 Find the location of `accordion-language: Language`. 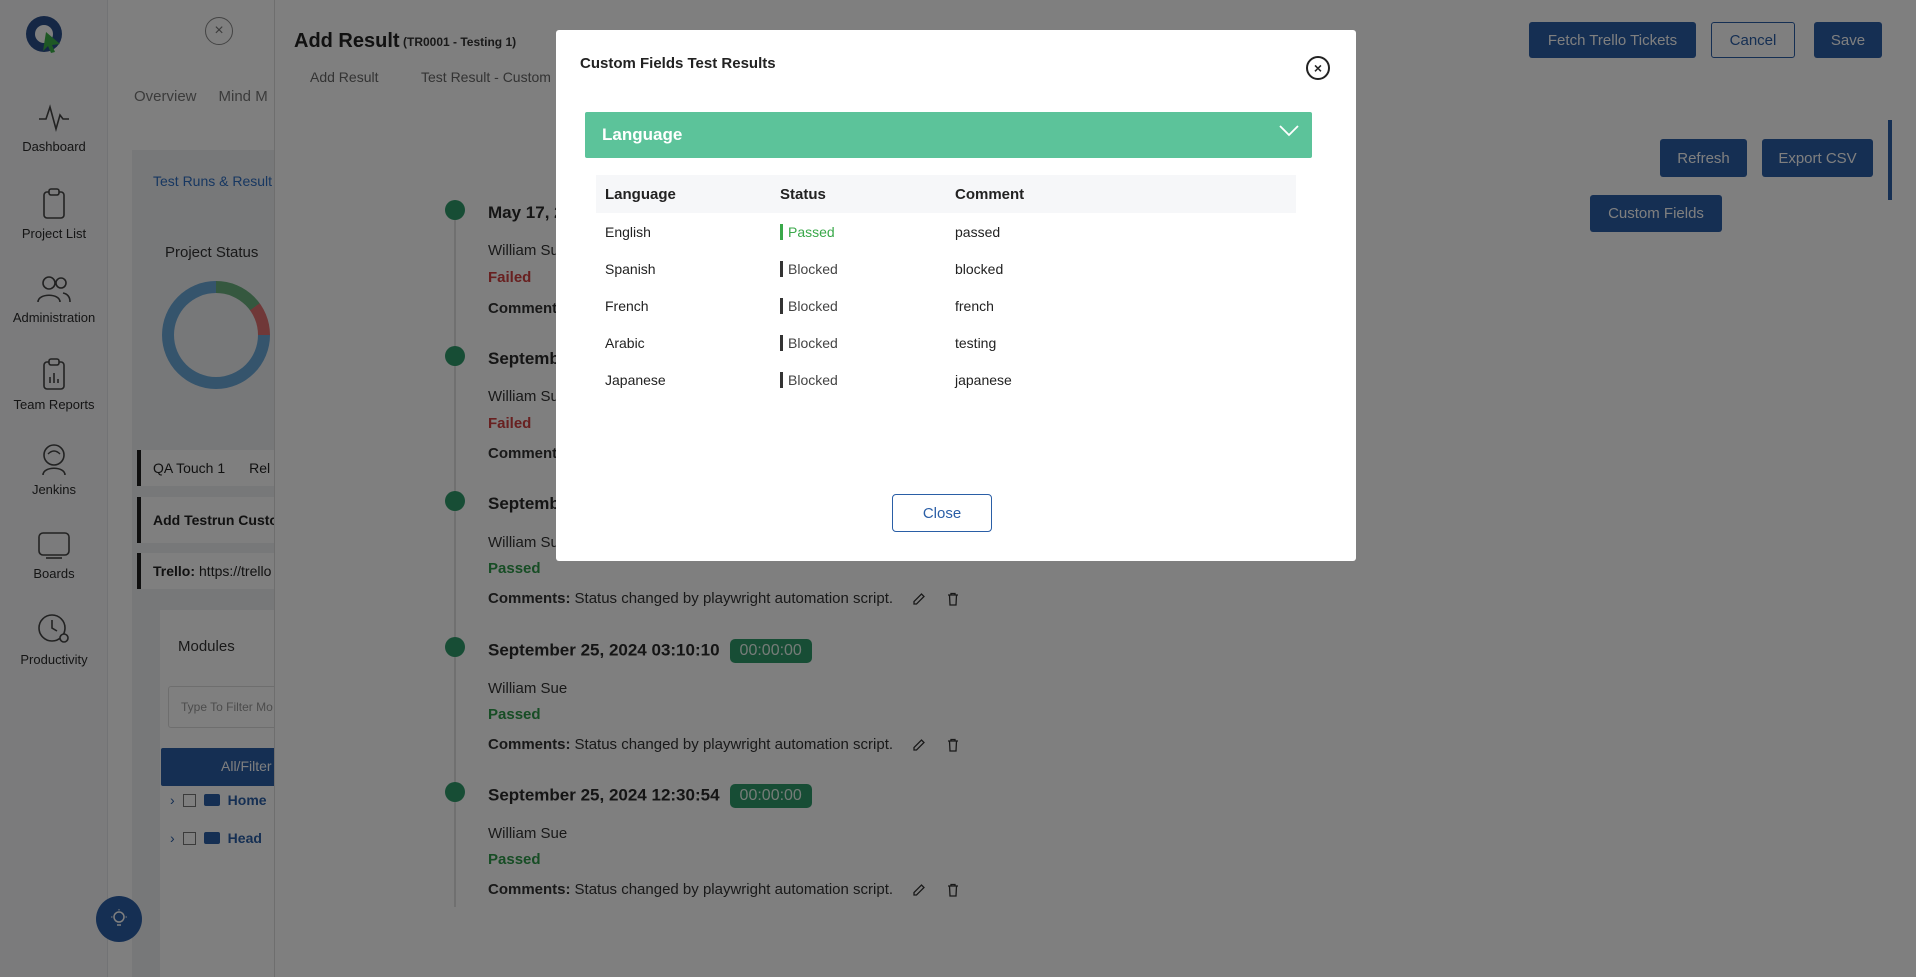

accordion-language: Language is located at coordinates (948, 135).